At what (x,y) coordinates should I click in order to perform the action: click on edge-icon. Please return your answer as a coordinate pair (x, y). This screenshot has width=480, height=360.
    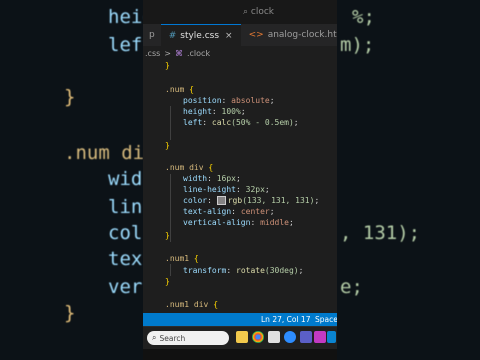
    Looking at the image, I should click on (274, 337).